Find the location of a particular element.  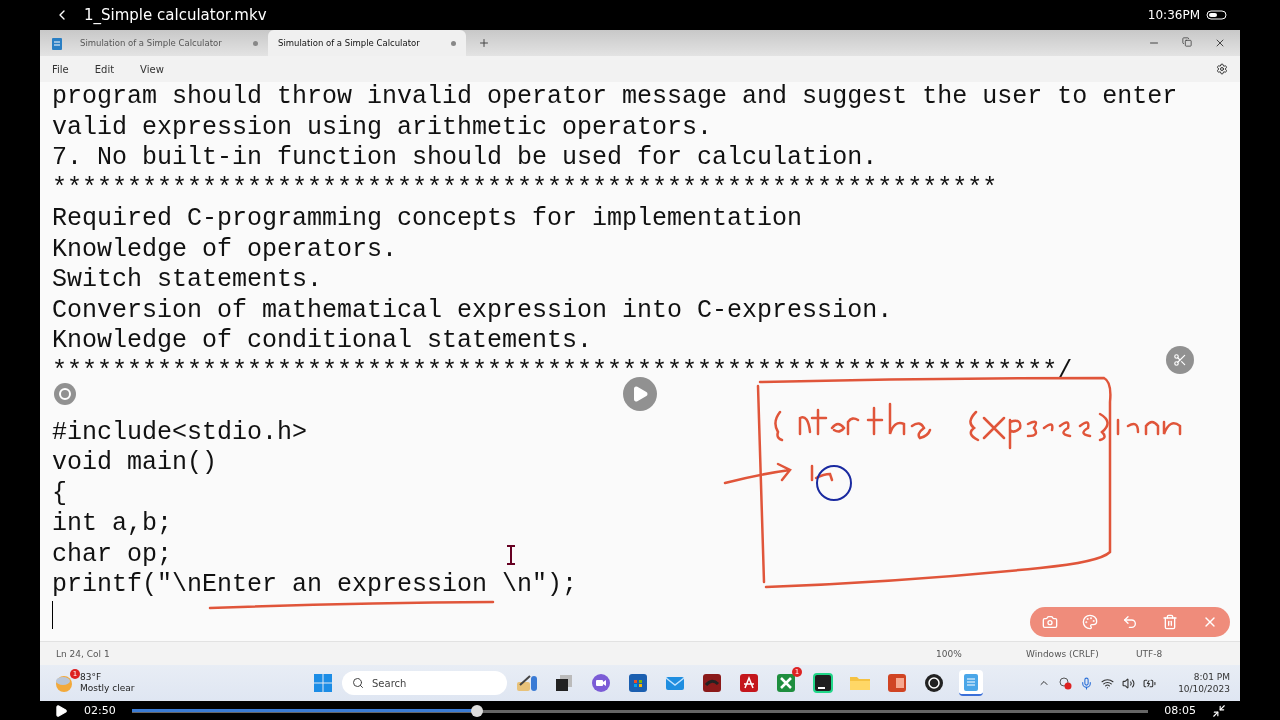

code-line: void main() is located at coordinates (135, 462).